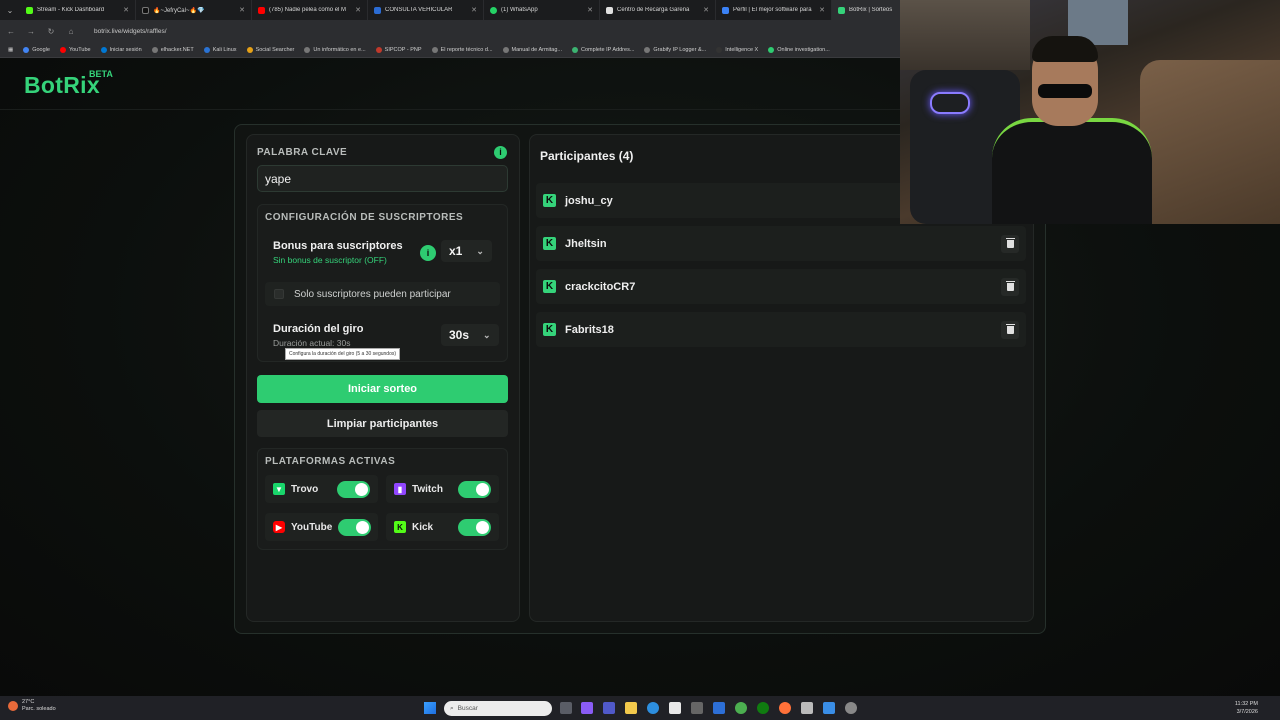 This screenshot has width=1280, height=720. Describe the element at coordinates (51, 31) in the screenshot. I see `reload-icon: ↻` at that location.